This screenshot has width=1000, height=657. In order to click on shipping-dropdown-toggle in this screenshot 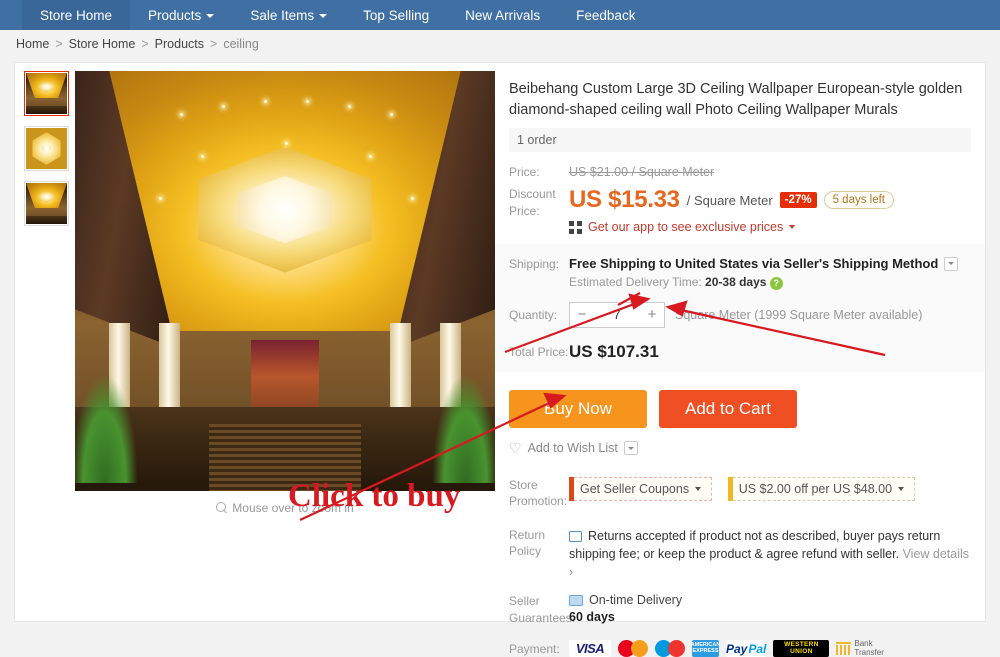, I will do `click(951, 263)`.